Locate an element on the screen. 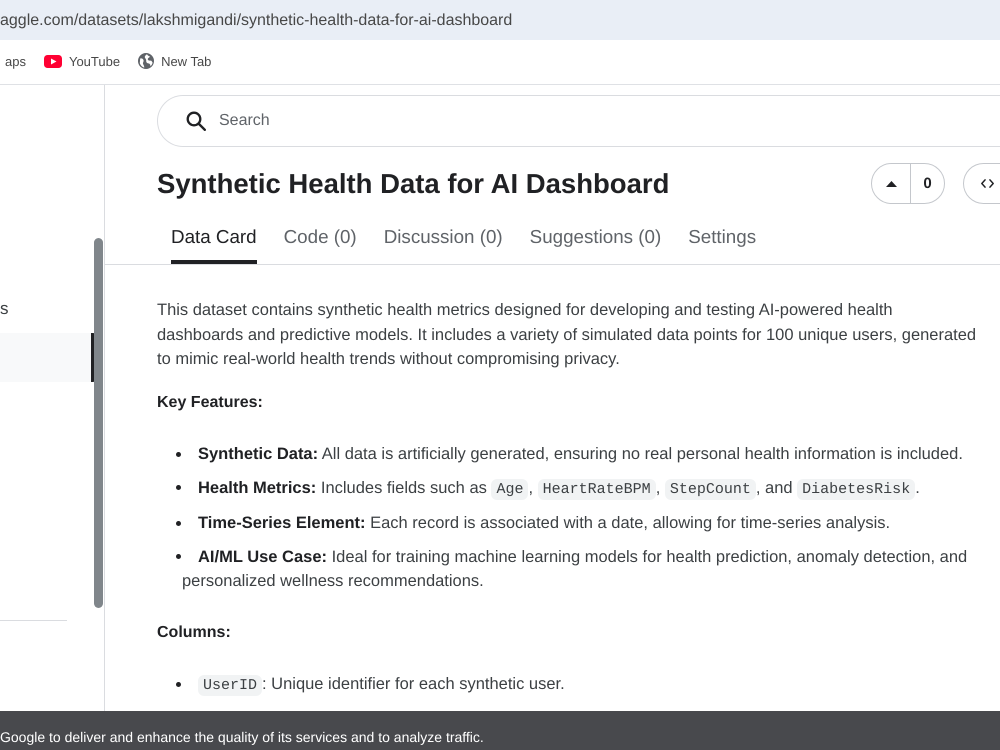  code-button is located at coordinates (981, 183).